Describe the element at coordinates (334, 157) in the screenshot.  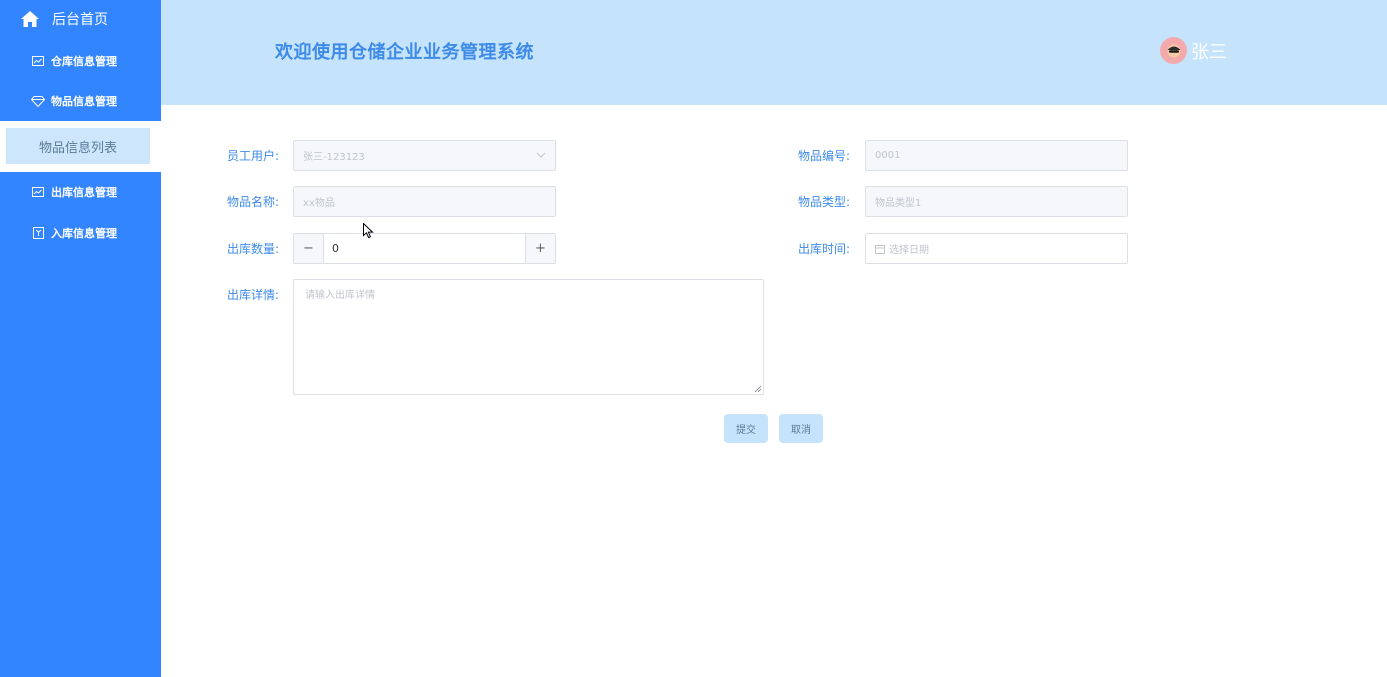
I see `employee-value: 张三-123123` at that location.